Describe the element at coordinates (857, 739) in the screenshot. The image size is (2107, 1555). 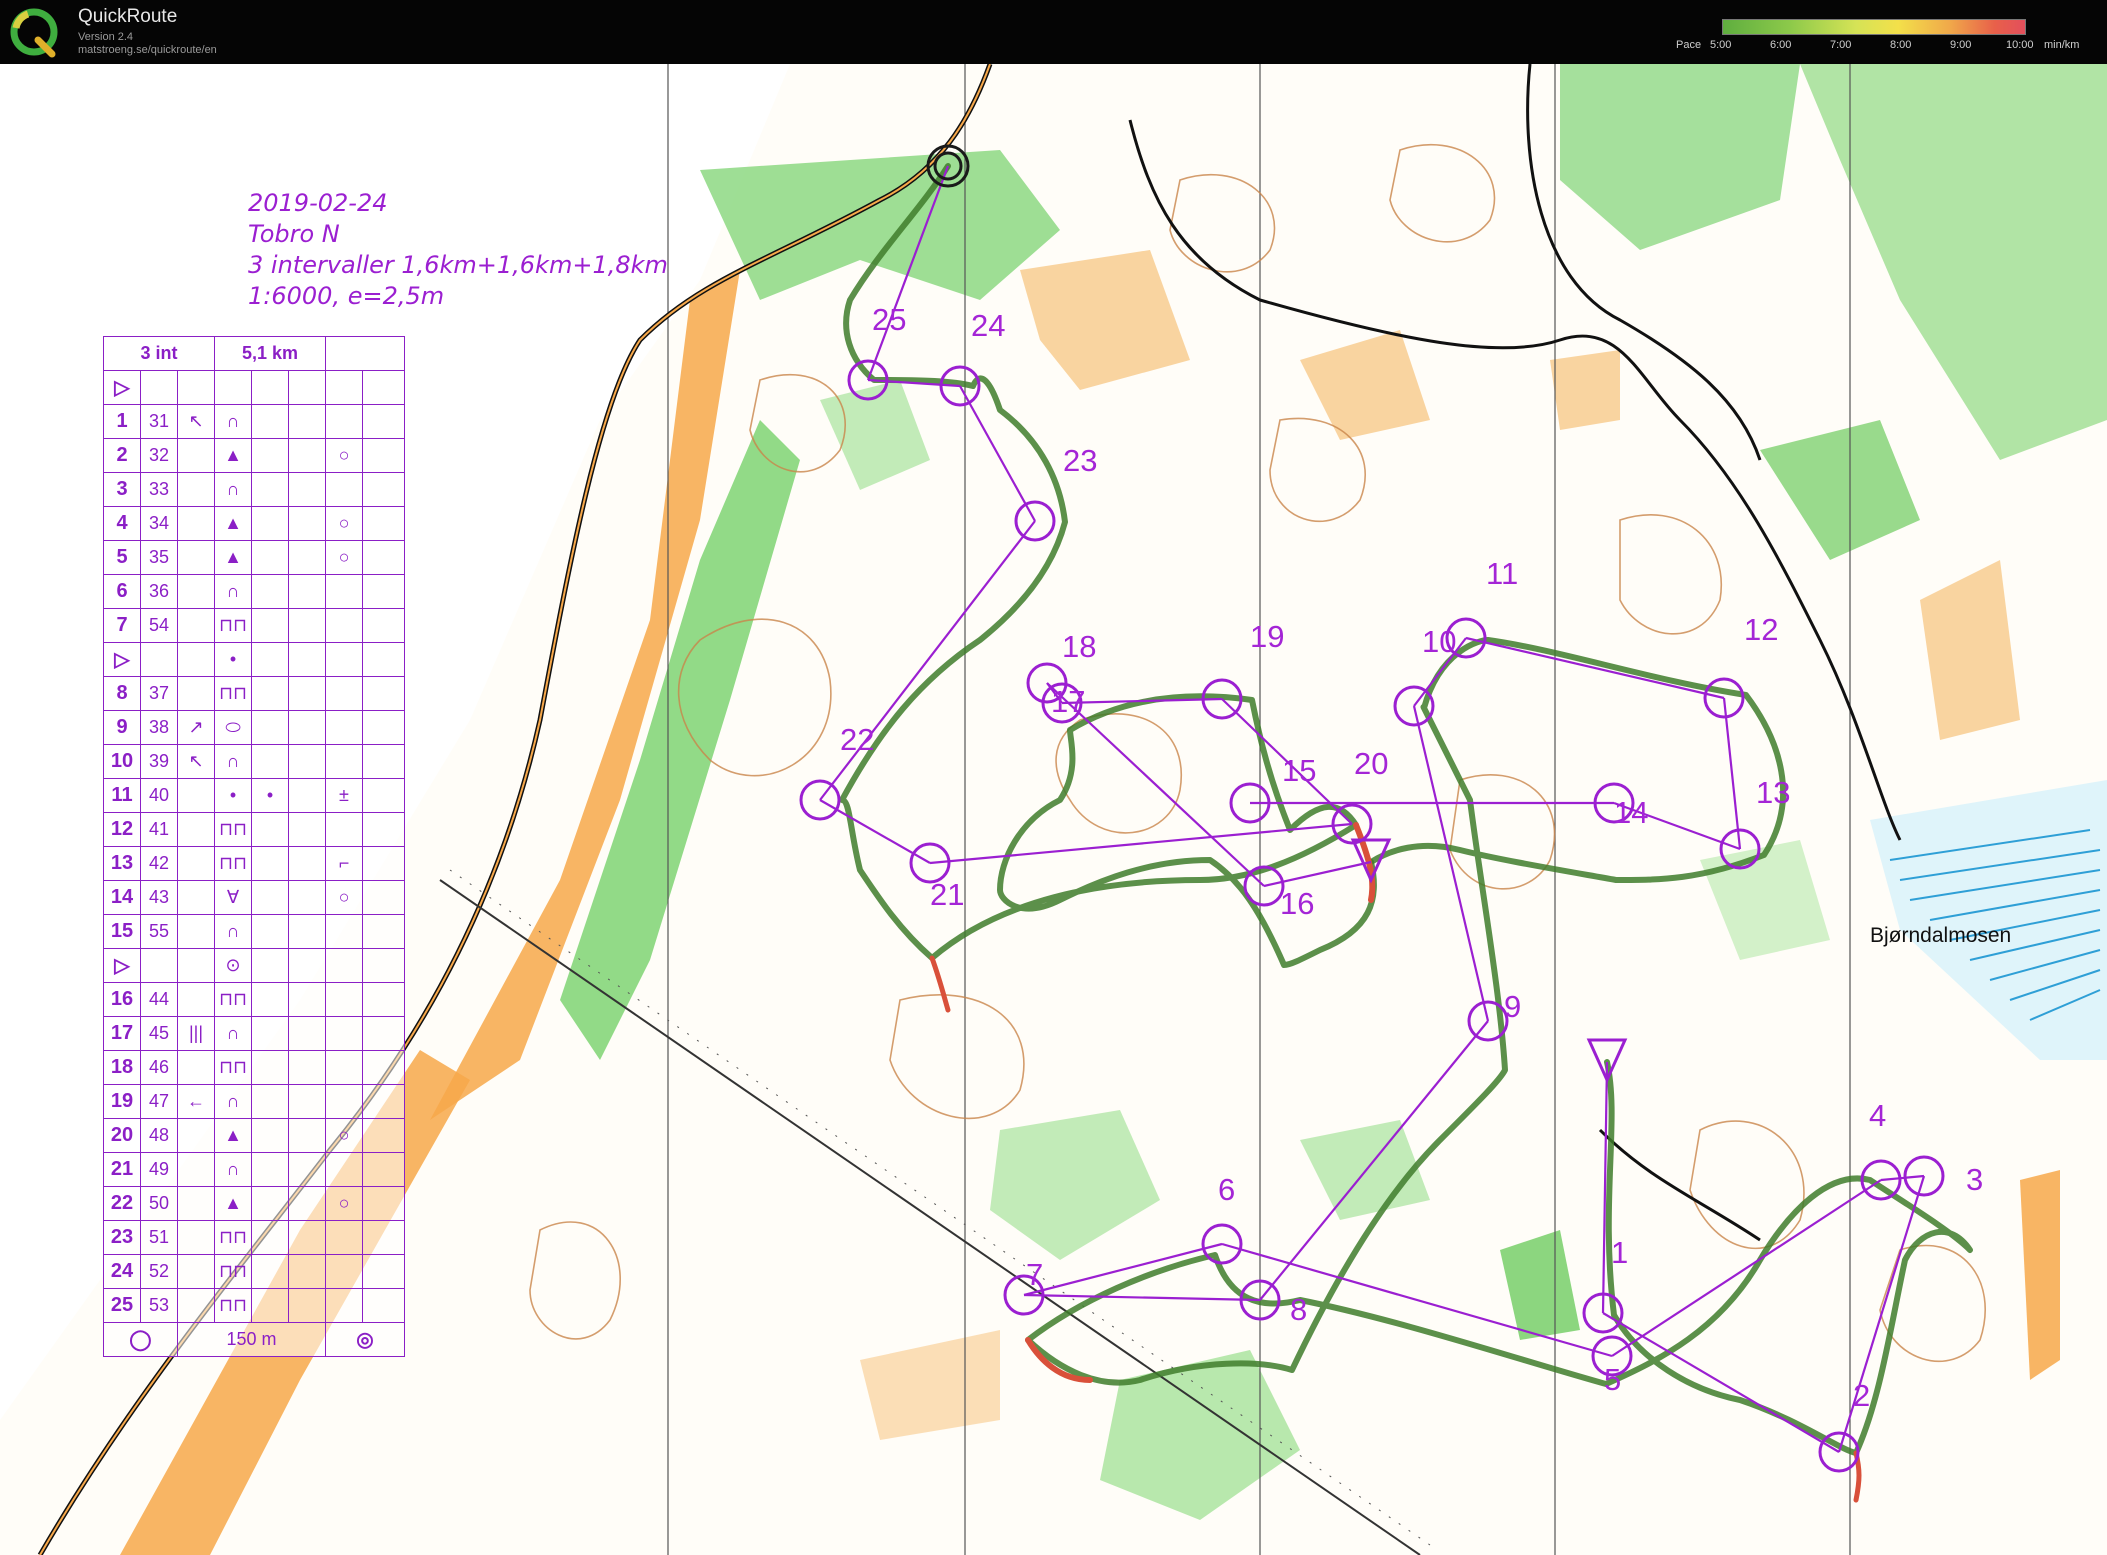
I see `control-number-label: 22` at that location.